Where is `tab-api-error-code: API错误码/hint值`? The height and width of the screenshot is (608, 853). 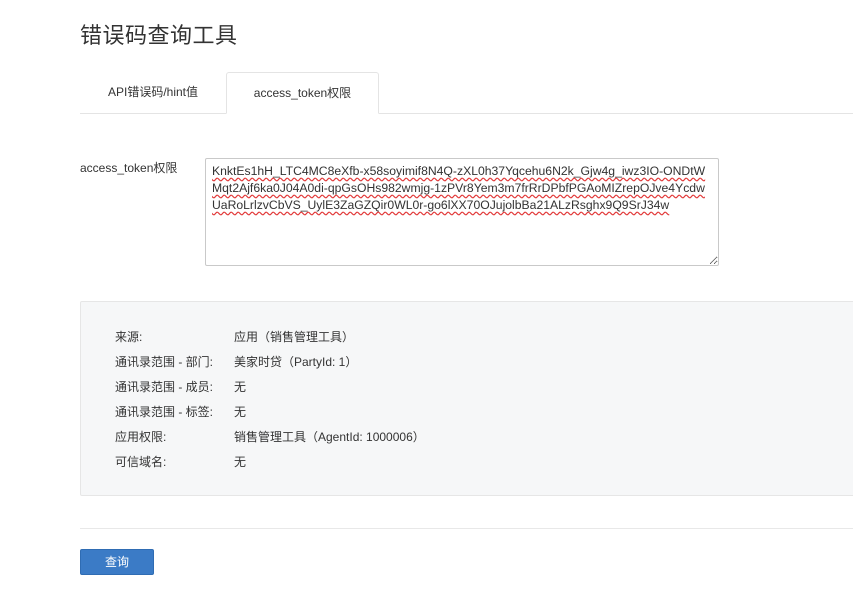
tab-api-error-code: API错误码/hint值 is located at coordinates (153, 92).